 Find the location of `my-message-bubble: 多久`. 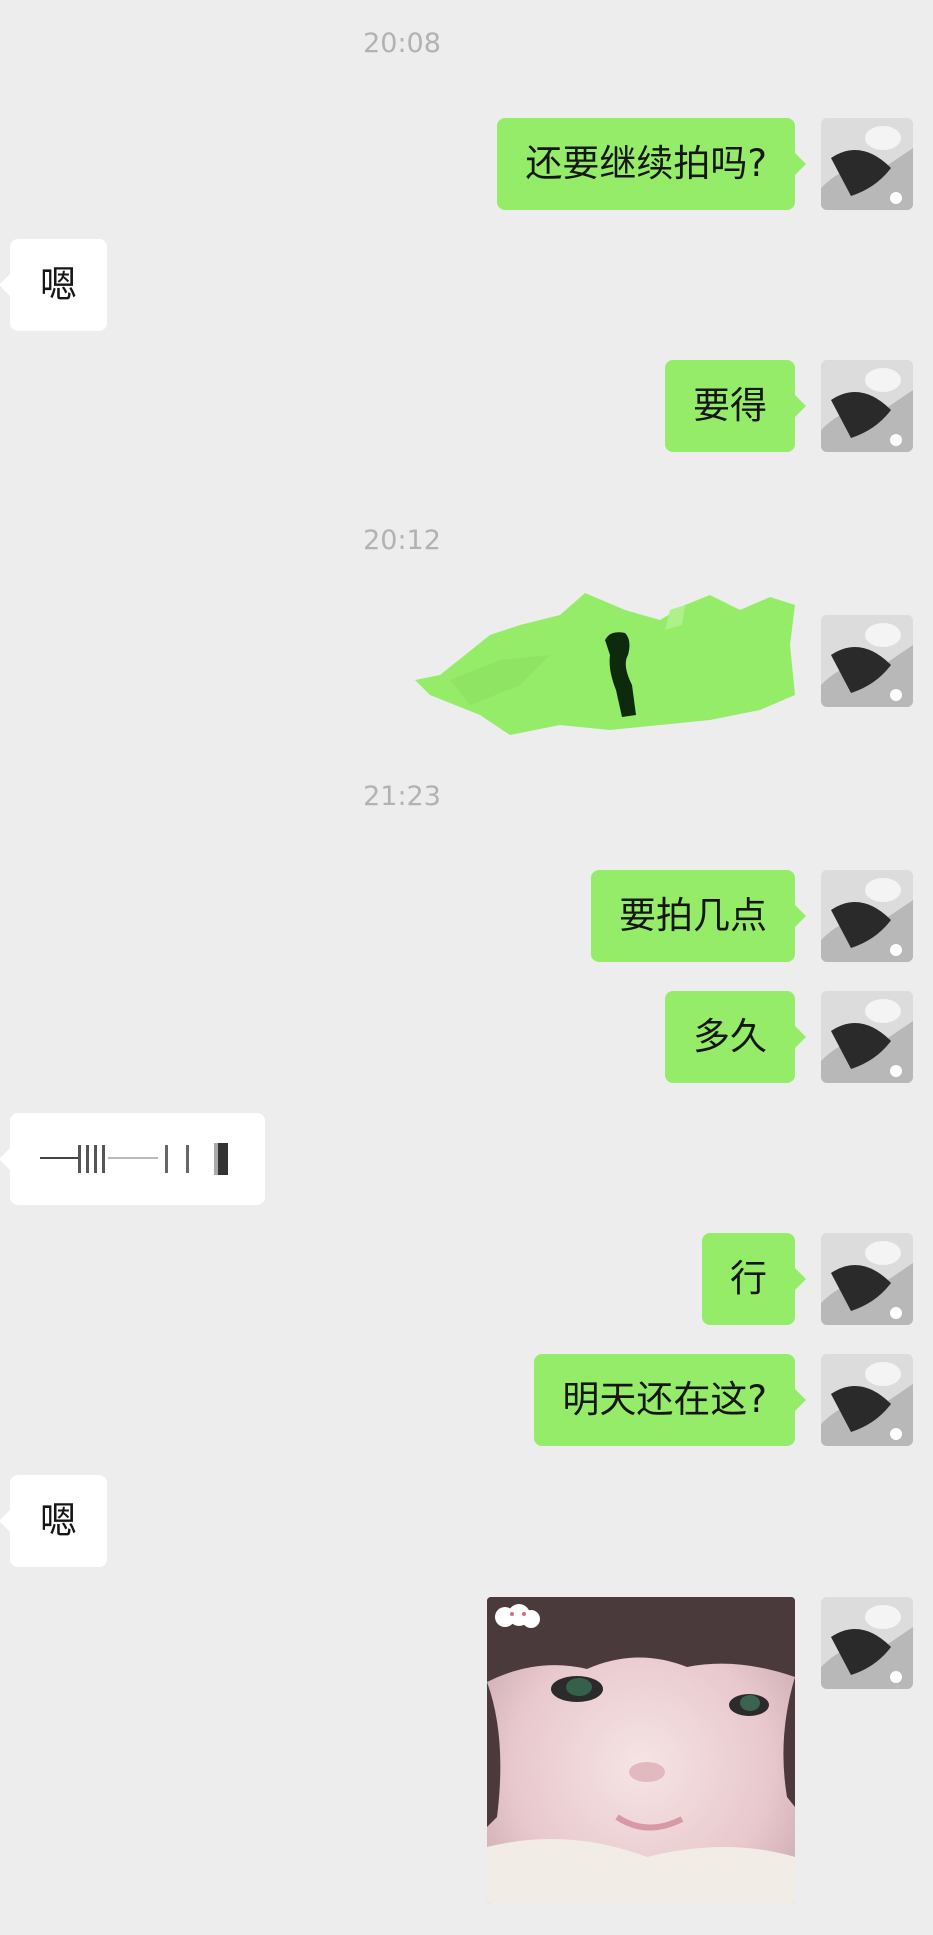

my-message-bubble: 多久 is located at coordinates (735, 1037).